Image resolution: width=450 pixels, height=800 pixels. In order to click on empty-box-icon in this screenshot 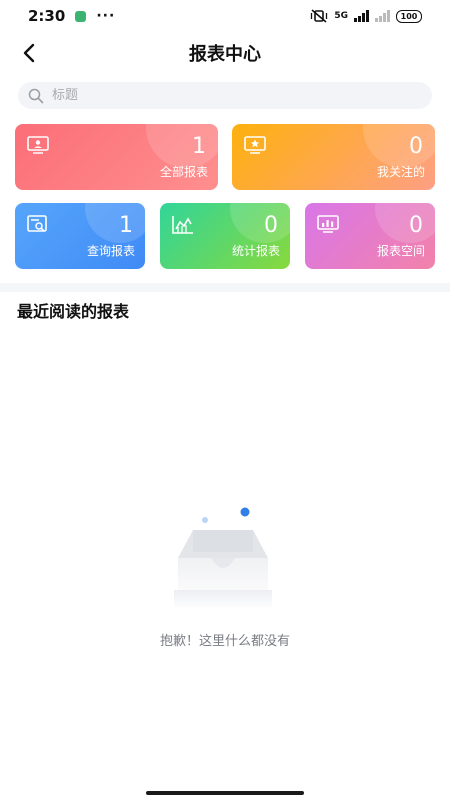, I will do `click(223, 558)`.